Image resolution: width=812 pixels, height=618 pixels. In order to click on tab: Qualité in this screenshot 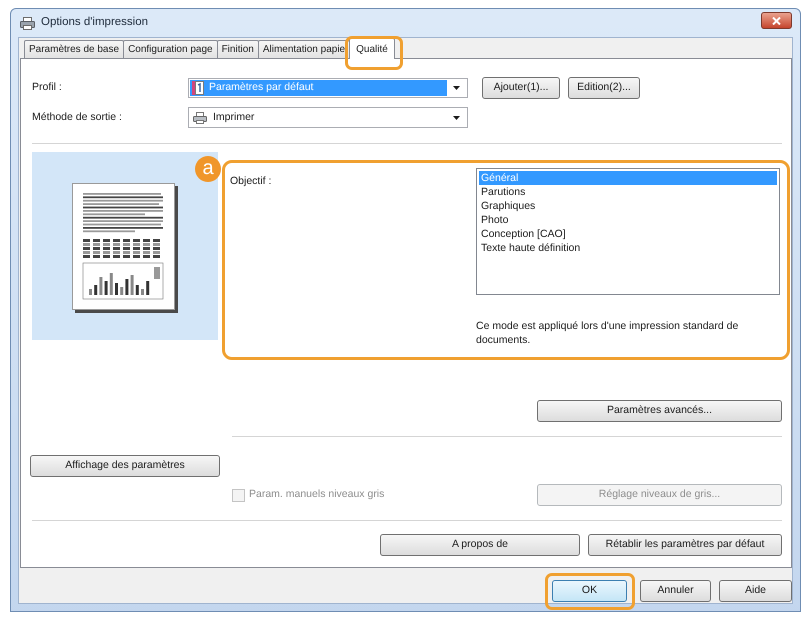, I will do `click(372, 48)`.